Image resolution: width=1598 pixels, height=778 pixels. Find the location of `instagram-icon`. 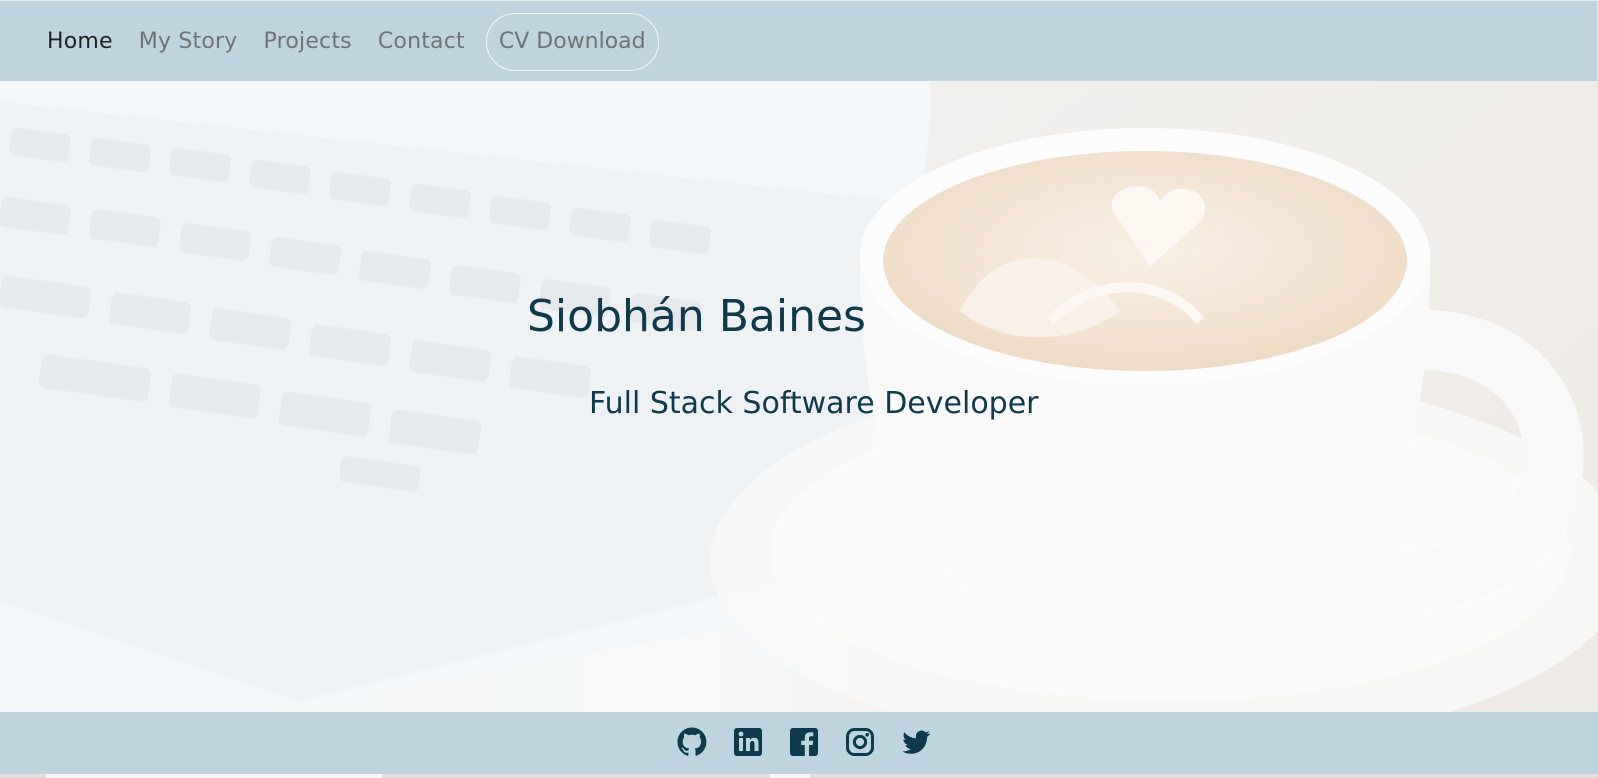

instagram-icon is located at coordinates (860, 742).